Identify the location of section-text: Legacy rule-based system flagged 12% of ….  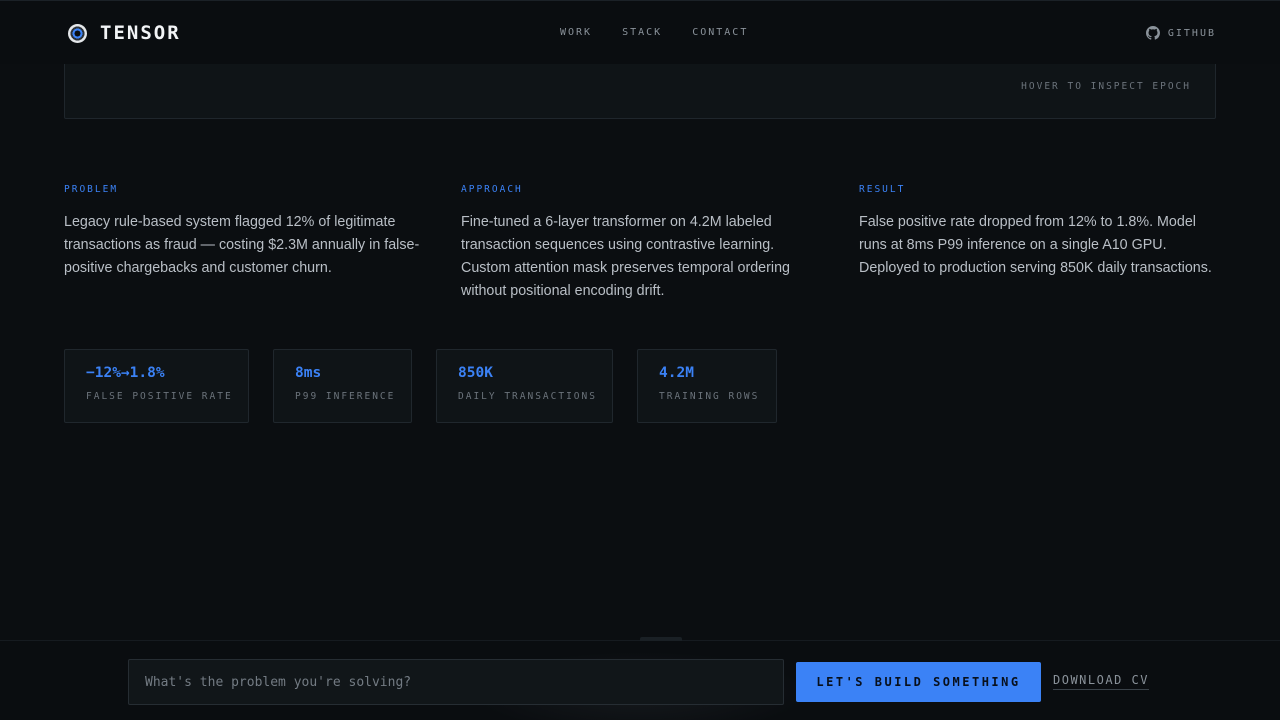
(242, 245).